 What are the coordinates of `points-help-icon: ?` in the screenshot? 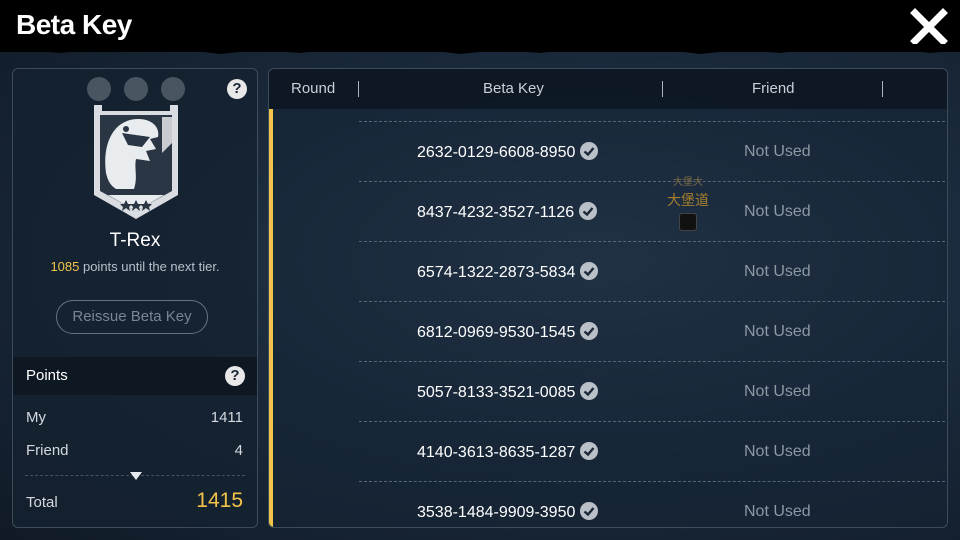 It's located at (235, 376).